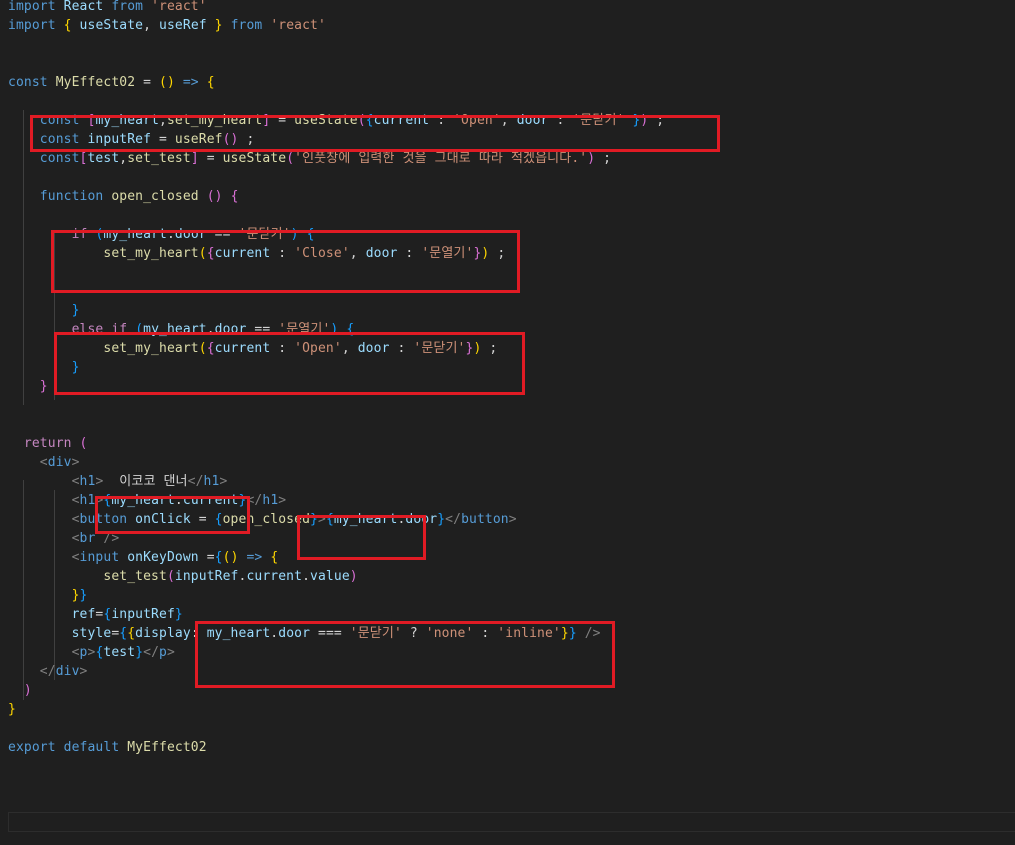 This screenshot has width=1015, height=845. I want to click on code-token: from, so click(246, 25).